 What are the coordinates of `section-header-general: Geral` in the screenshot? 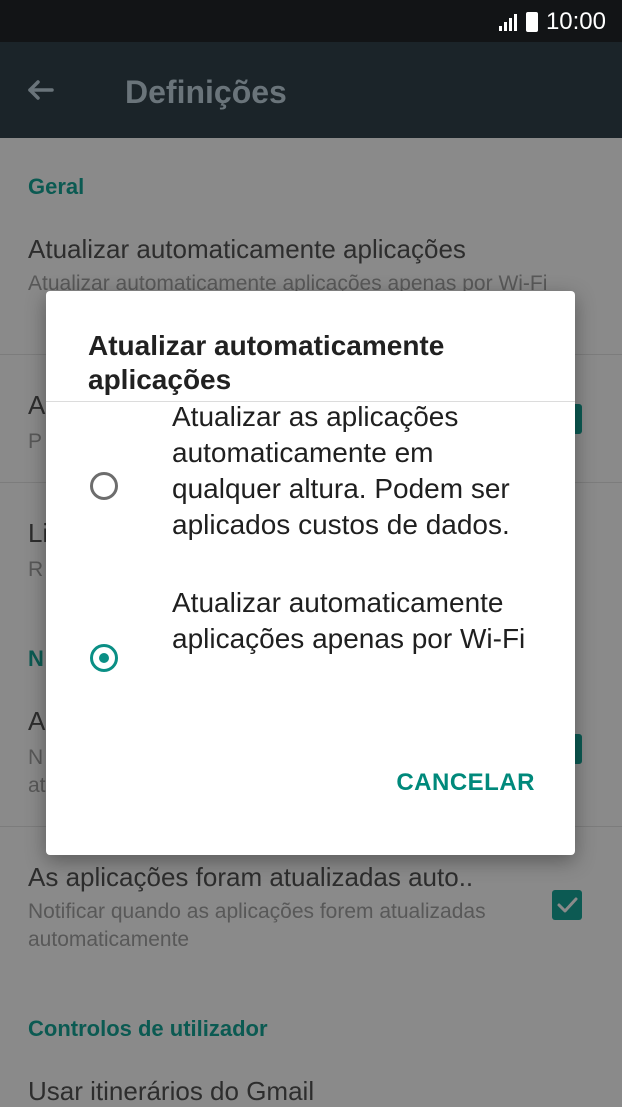 It's located at (56, 186).